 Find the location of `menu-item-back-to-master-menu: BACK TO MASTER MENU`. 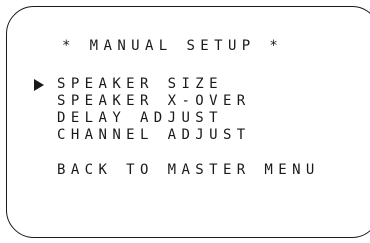

menu-item-back-to-master-menu: BACK TO MASTER MENU is located at coordinates (188, 170).